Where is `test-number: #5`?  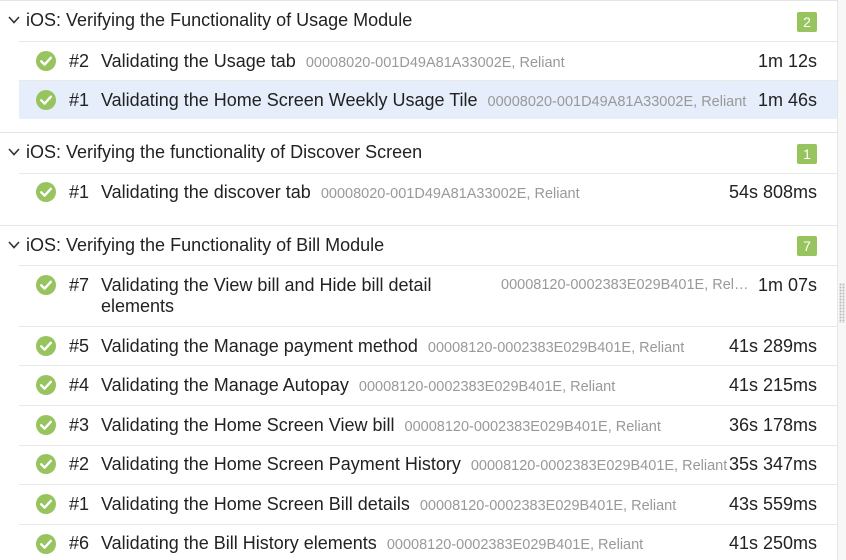 test-number: #5 is located at coordinates (79, 346).